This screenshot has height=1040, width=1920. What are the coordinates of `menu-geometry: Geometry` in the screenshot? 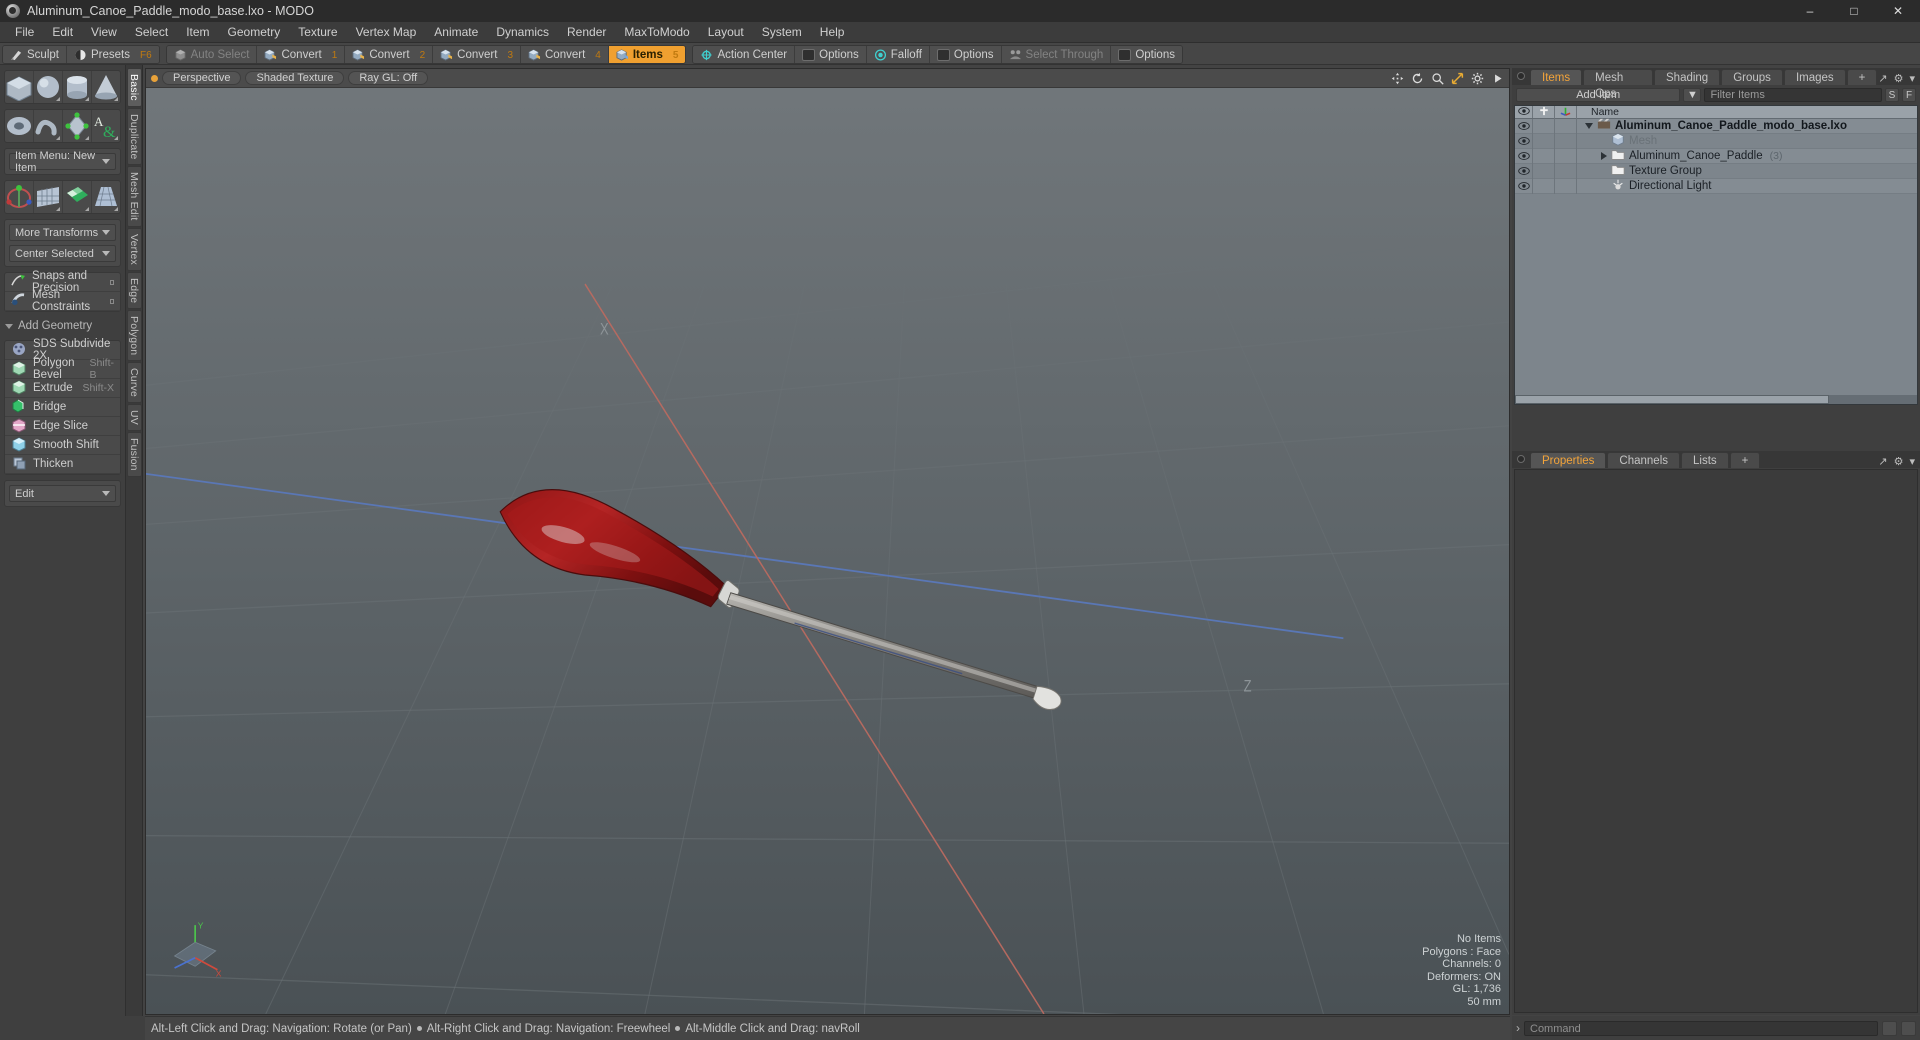 It's located at (254, 32).